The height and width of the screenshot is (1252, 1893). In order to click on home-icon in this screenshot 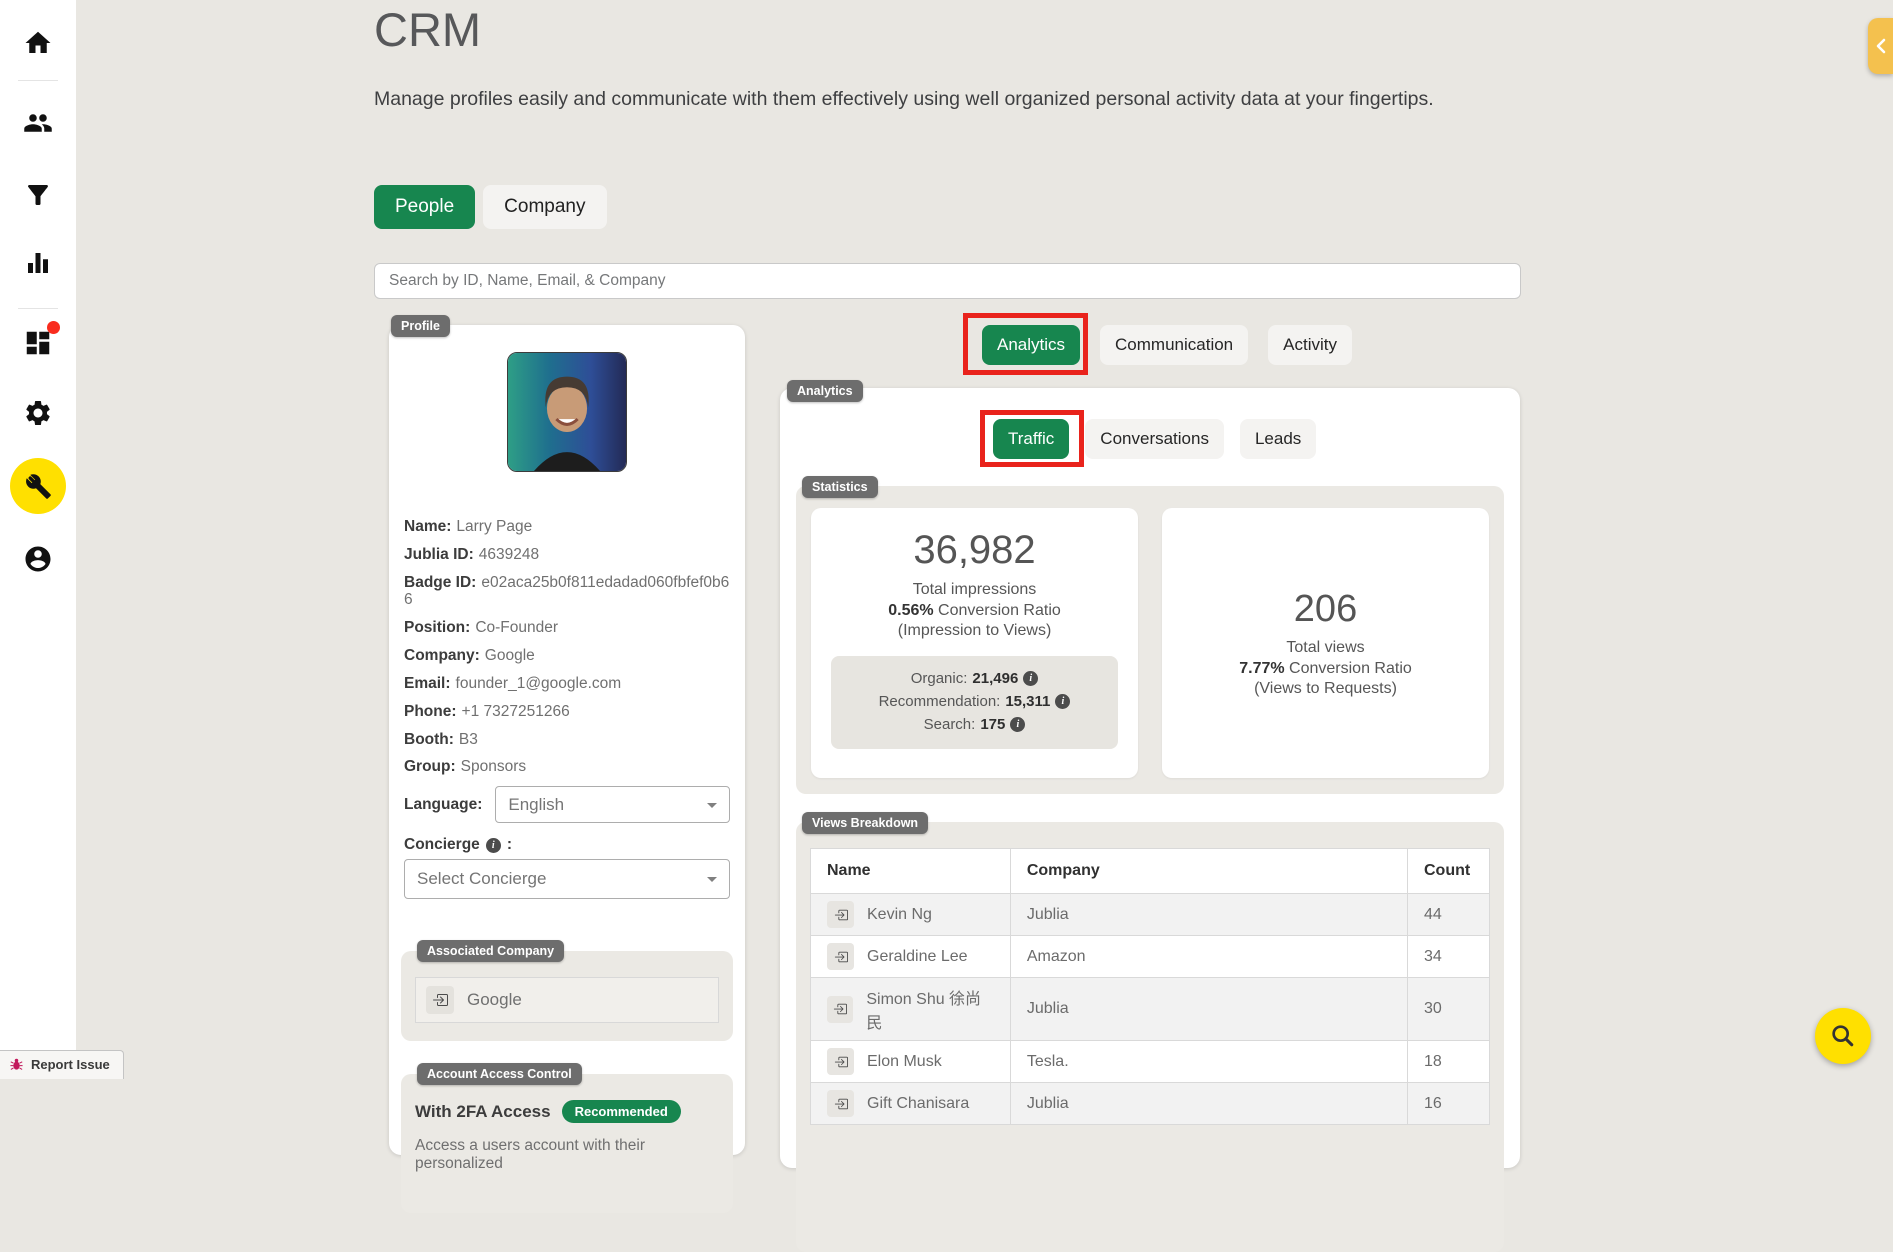, I will do `click(38, 43)`.